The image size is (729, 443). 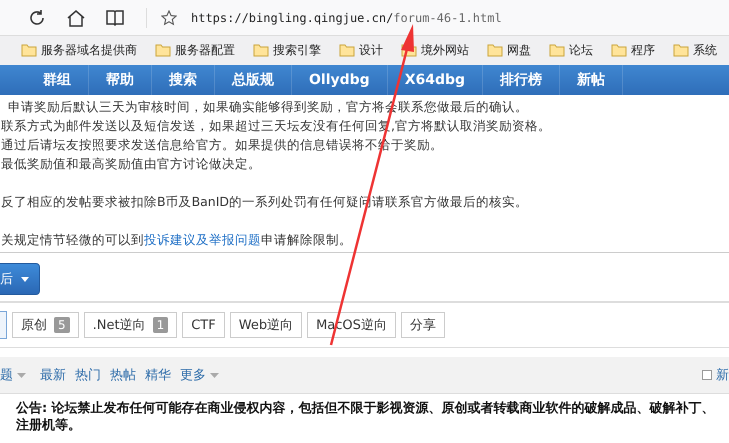 I want to click on tag-button: 原创 5, so click(x=45, y=325).